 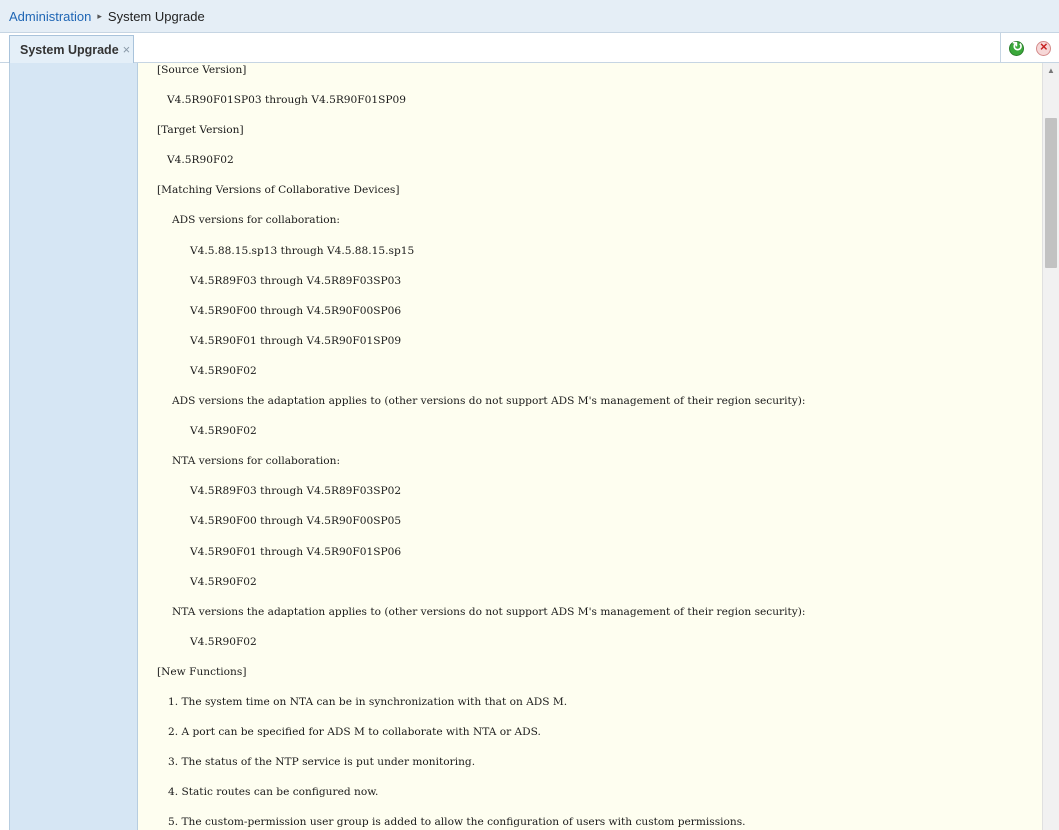 What do you see at coordinates (296, 310) in the screenshot?
I see `ads-collab-item: V4.5R90F00 through V4.5R90F00SP06` at bounding box center [296, 310].